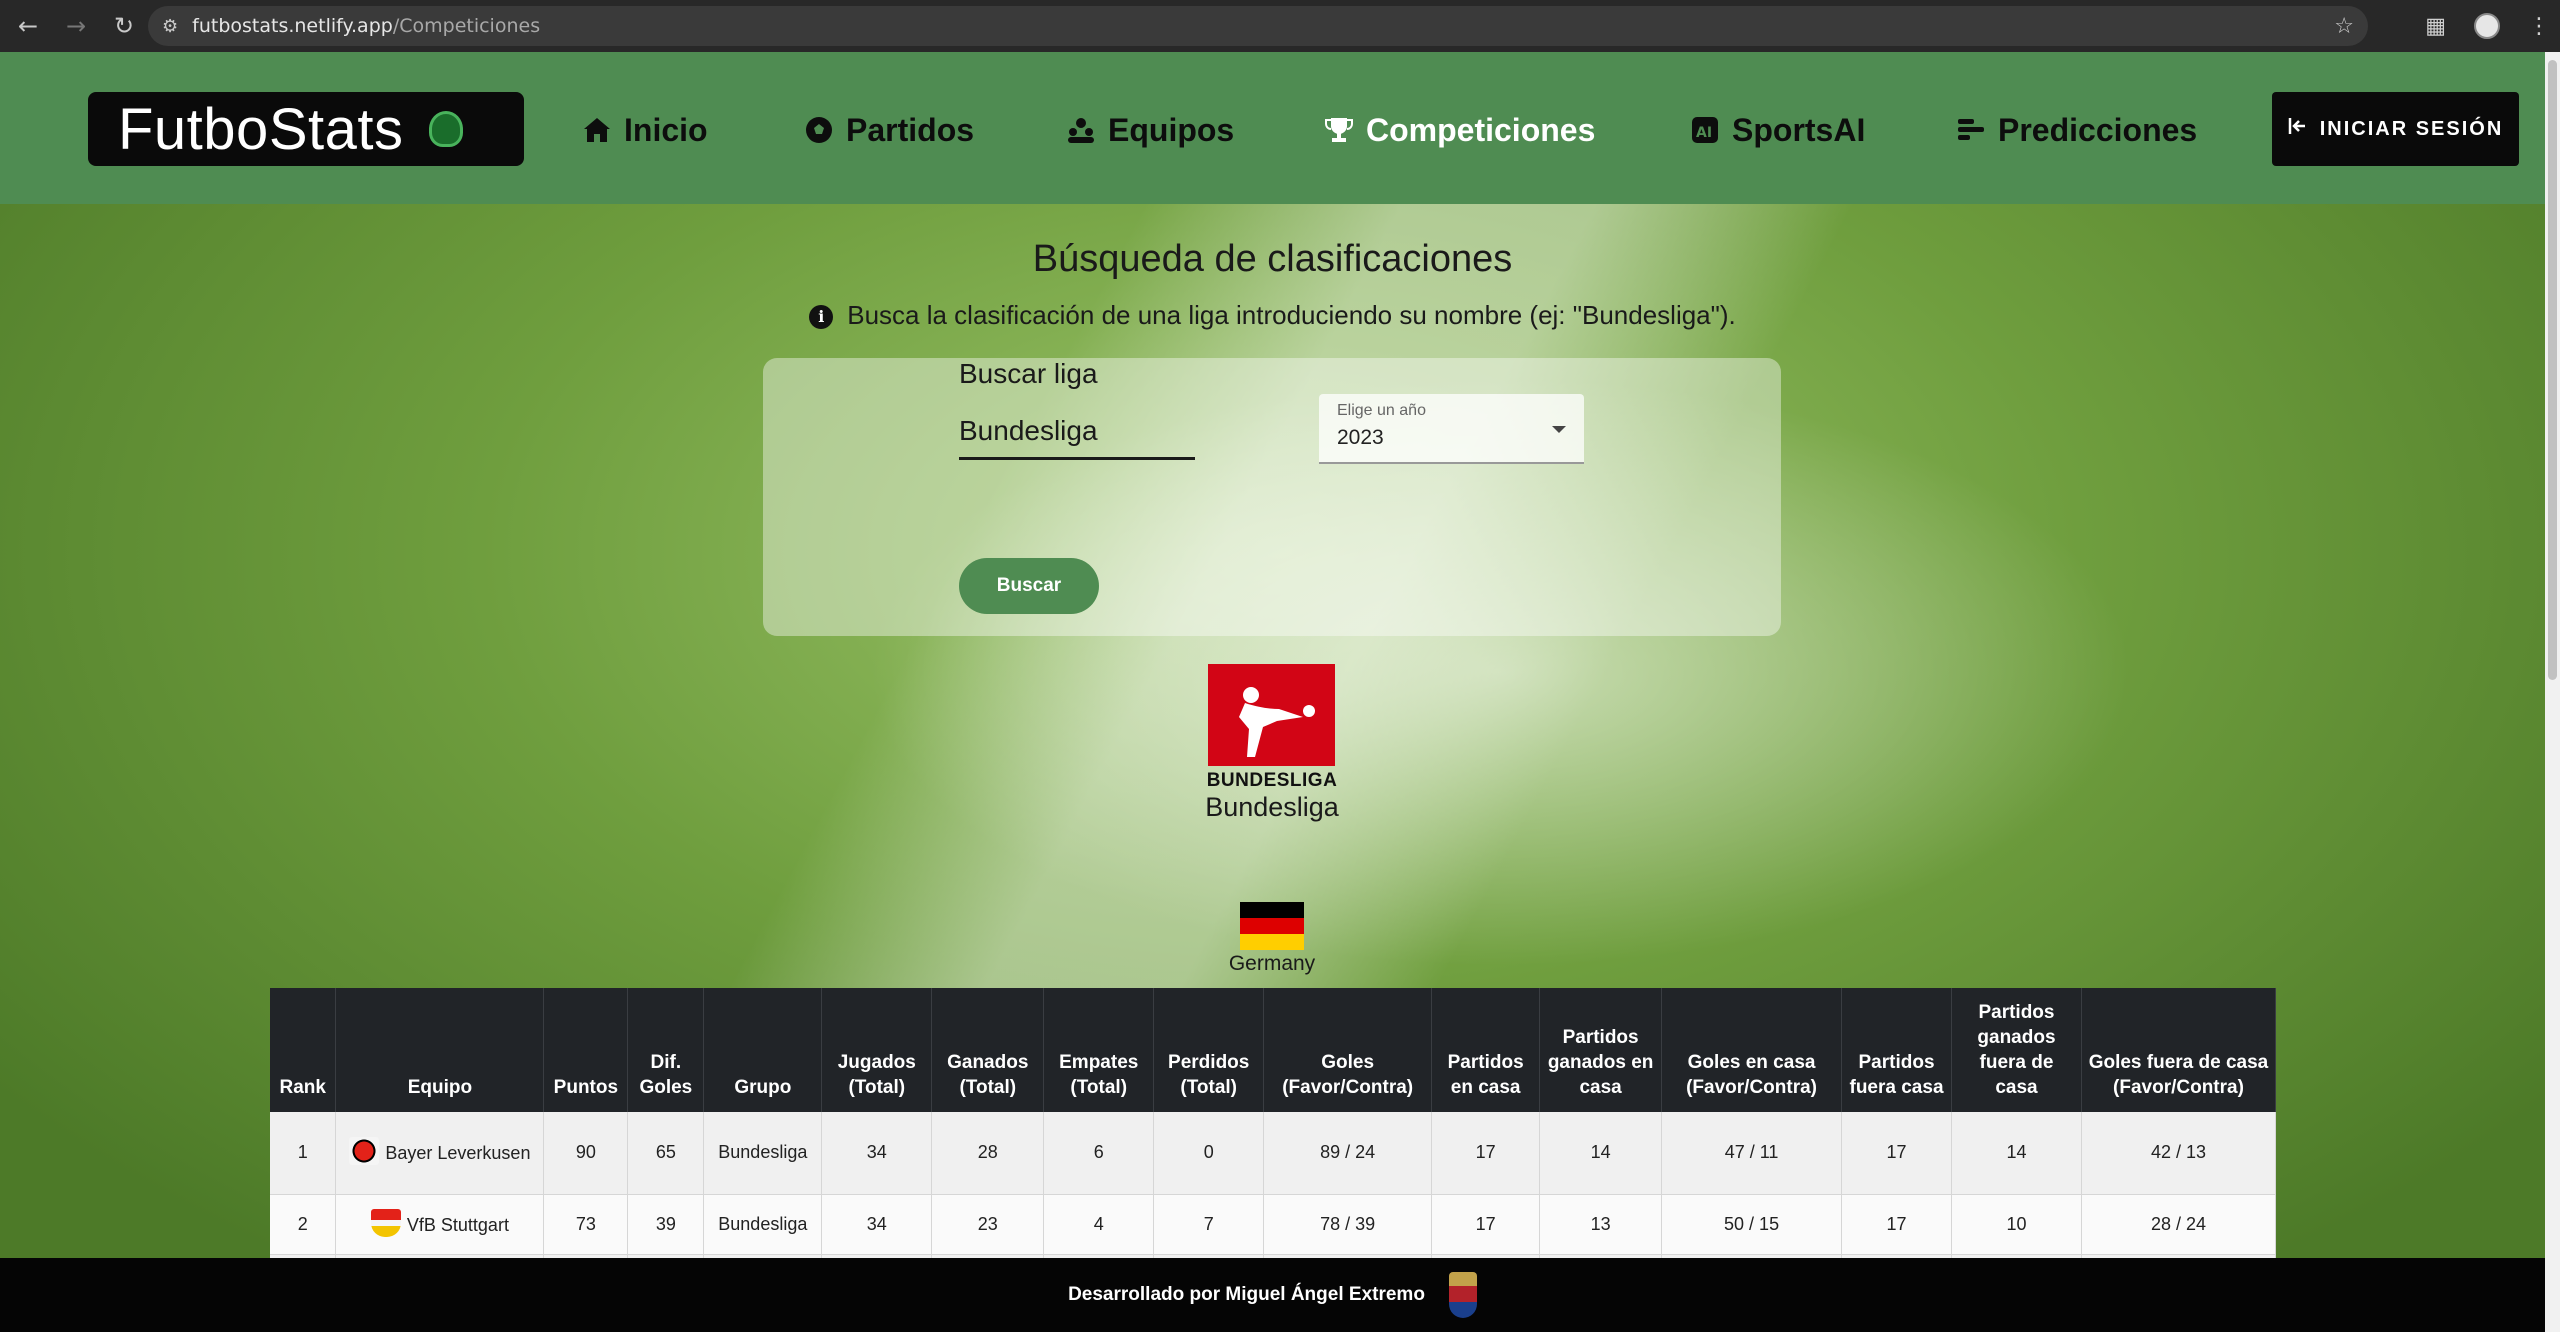 Image resolution: width=2560 pixels, height=1332 pixels. Describe the element at coordinates (2552, 370) in the screenshot. I see `scrollbar-thumb` at that location.